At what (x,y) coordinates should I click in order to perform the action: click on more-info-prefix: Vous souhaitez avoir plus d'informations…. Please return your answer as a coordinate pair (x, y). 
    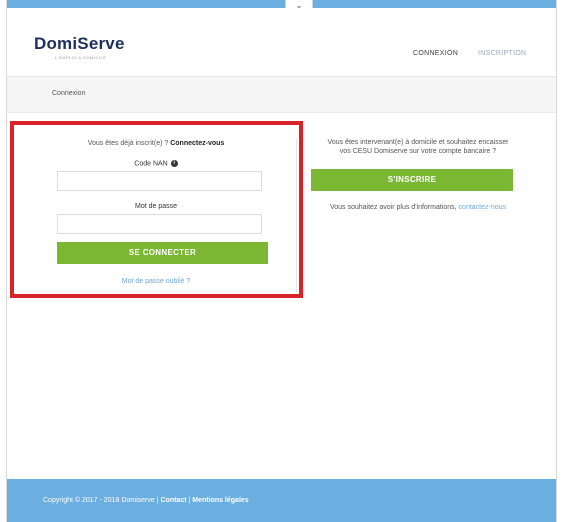
    Looking at the image, I should click on (394, 207).